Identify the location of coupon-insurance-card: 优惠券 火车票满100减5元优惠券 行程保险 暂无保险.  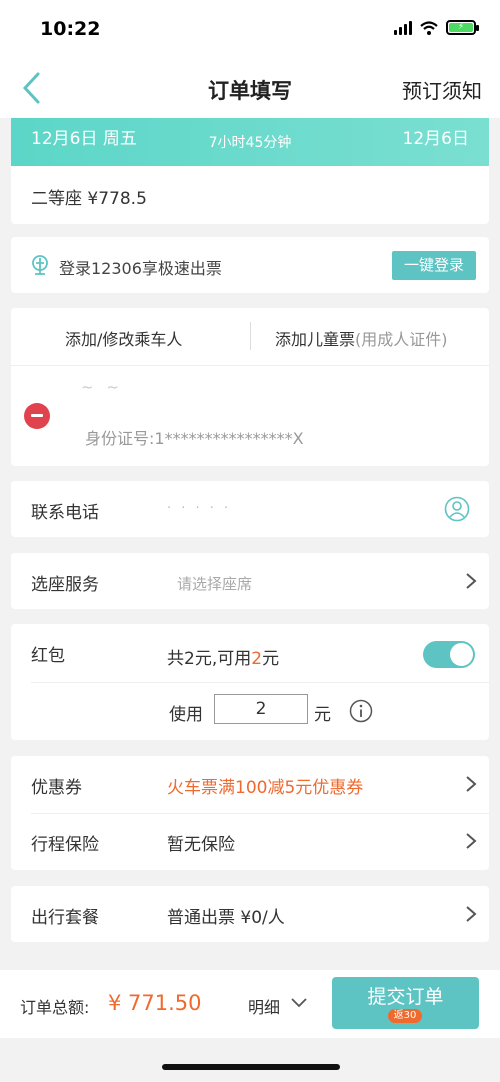
(250, 813).